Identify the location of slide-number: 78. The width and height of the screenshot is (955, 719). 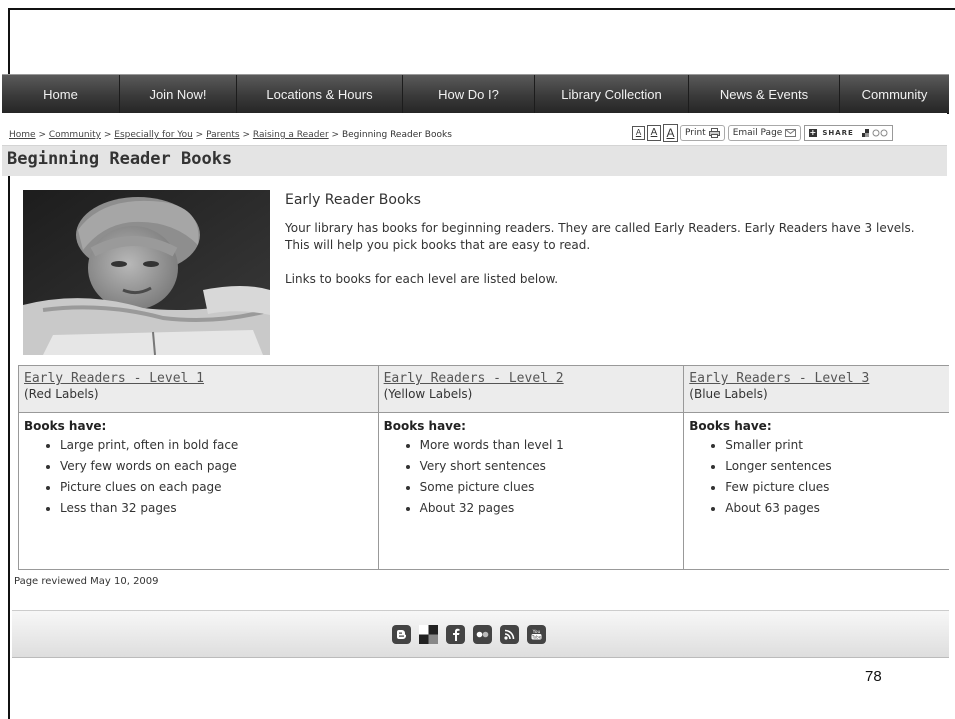
(873, 676).